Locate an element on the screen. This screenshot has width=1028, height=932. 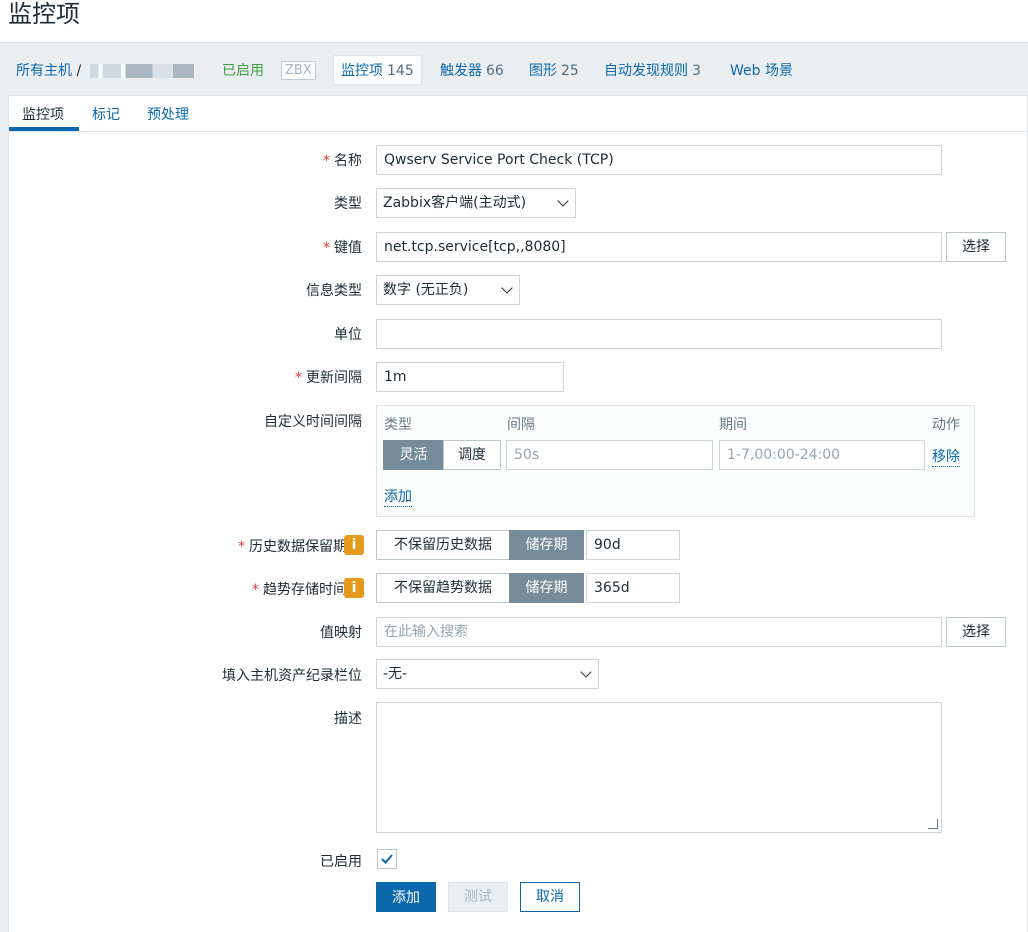
nav-triggers-label: 触发器 is located at coordinates (461, 71).